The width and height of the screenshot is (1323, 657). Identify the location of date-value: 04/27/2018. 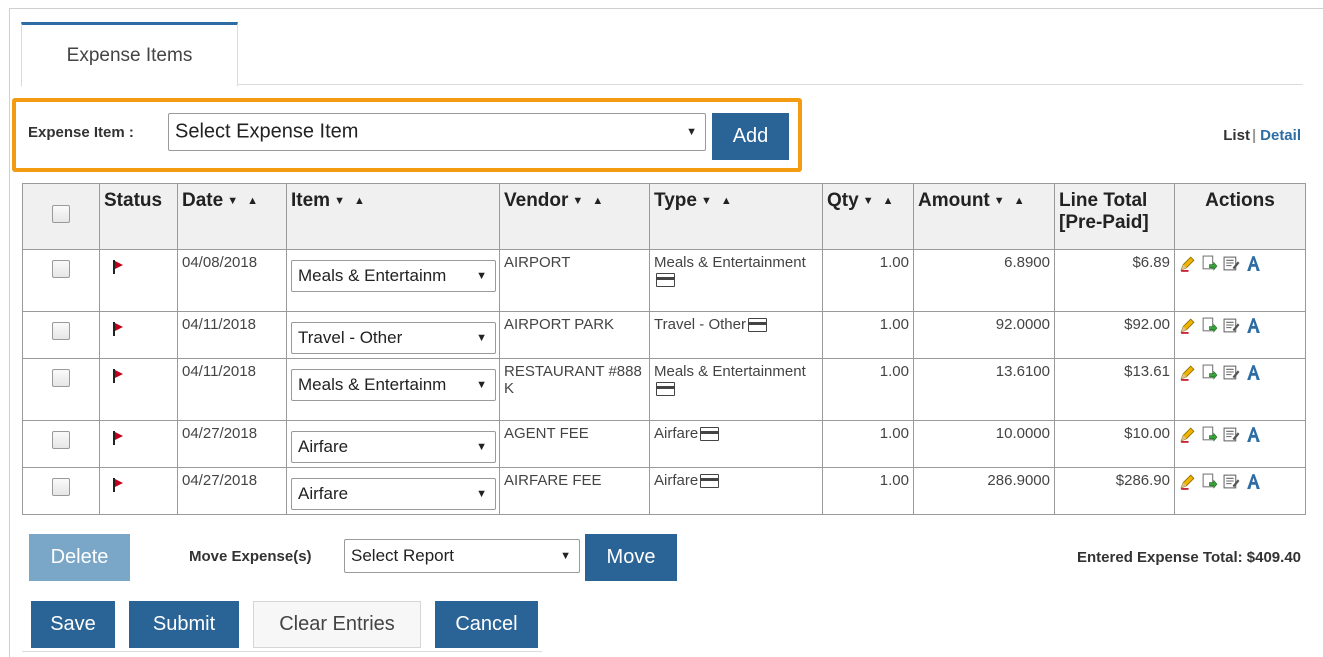
(220, 433).